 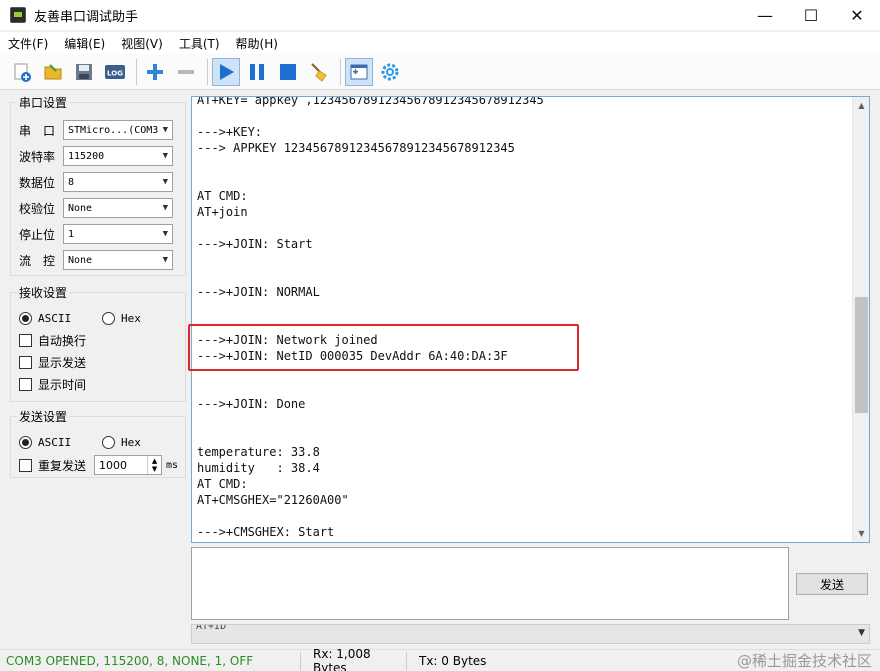 What do you see at coordinates (80, 208) in the screenshot?
I see `parity-value: None` at bounding box center [80, 208].